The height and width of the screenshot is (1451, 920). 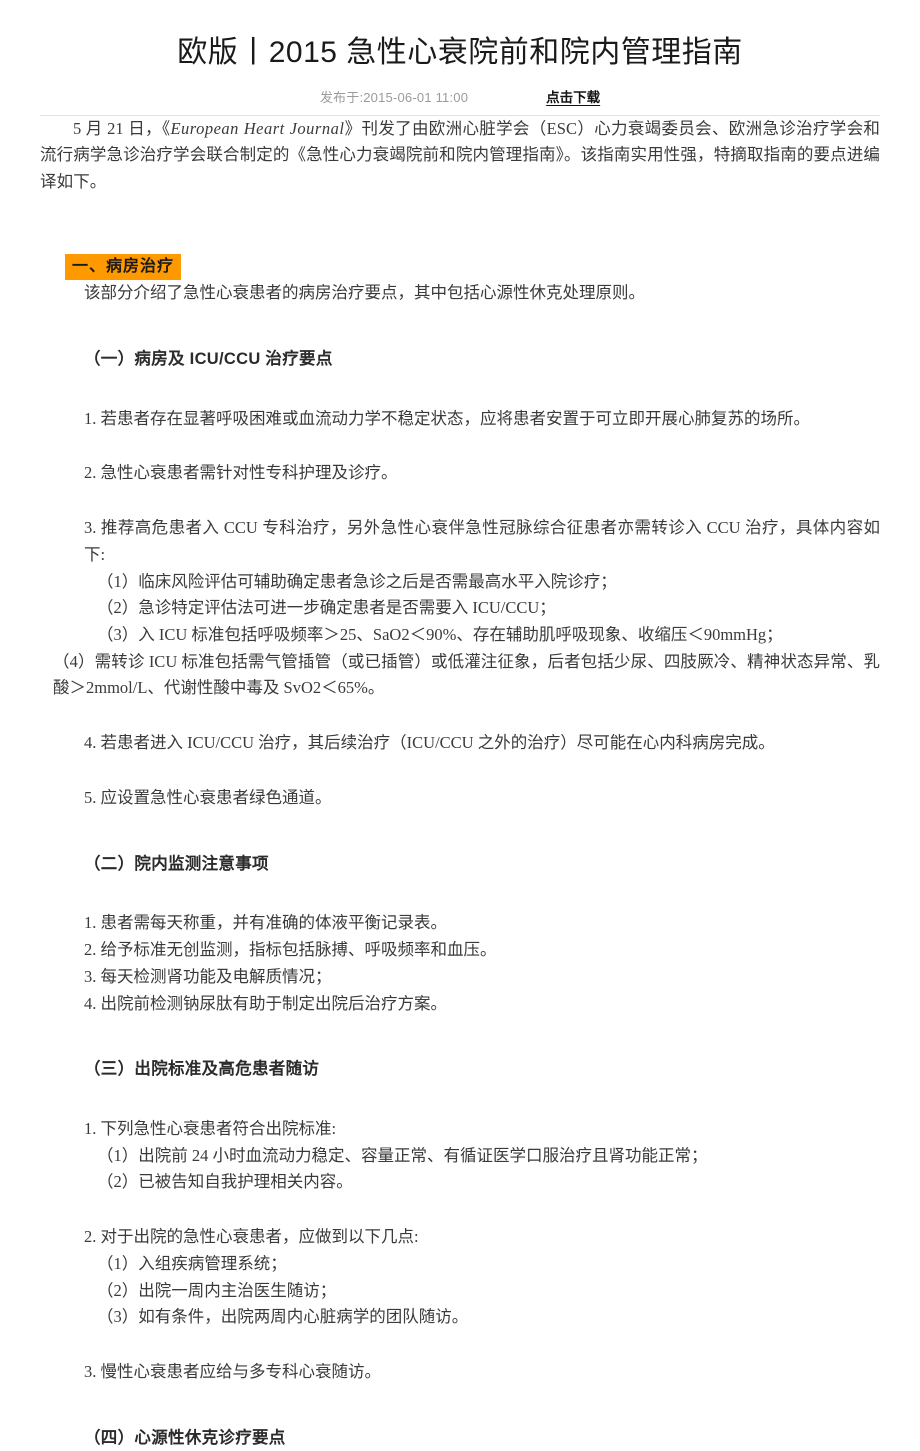 What do you see at coordinates (402, 1155) in the screenshot?
I see `list-subitem: （1）出院前 24 小时血流动力稳定、容量正常、有循证医学口服治疗且肾功能正常；` at bounding box center [402, 1155].